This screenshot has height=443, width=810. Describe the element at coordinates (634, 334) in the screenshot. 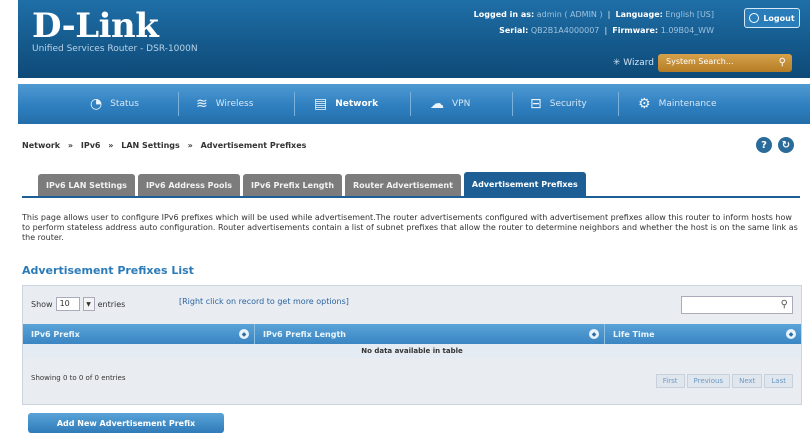

I see `column-label: Life Time` at that location.